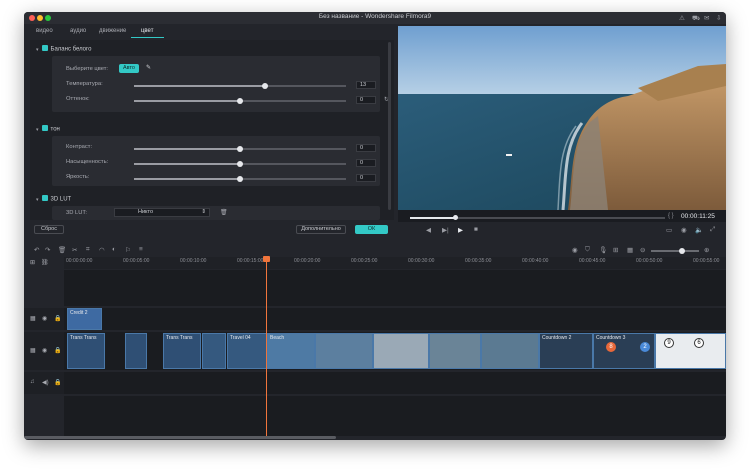  What do you see at coordinates (445, 230) in the screenshot?
I see `step-forward-icon: ▶|` at bounding box center [445, 230].